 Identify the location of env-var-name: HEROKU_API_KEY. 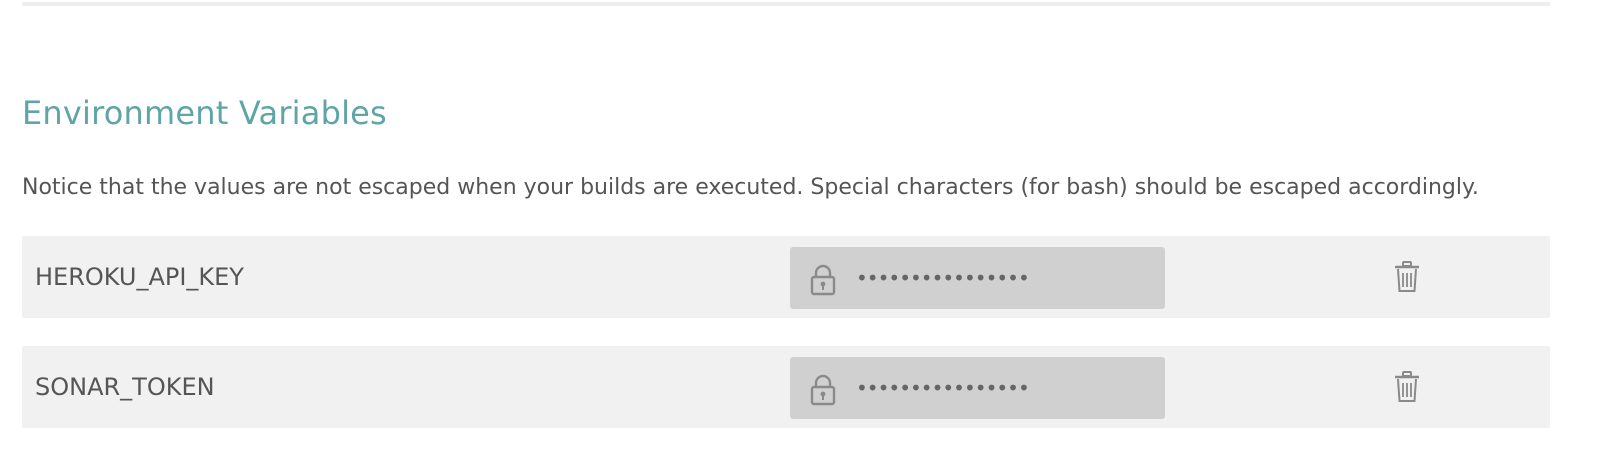
(139, 277).